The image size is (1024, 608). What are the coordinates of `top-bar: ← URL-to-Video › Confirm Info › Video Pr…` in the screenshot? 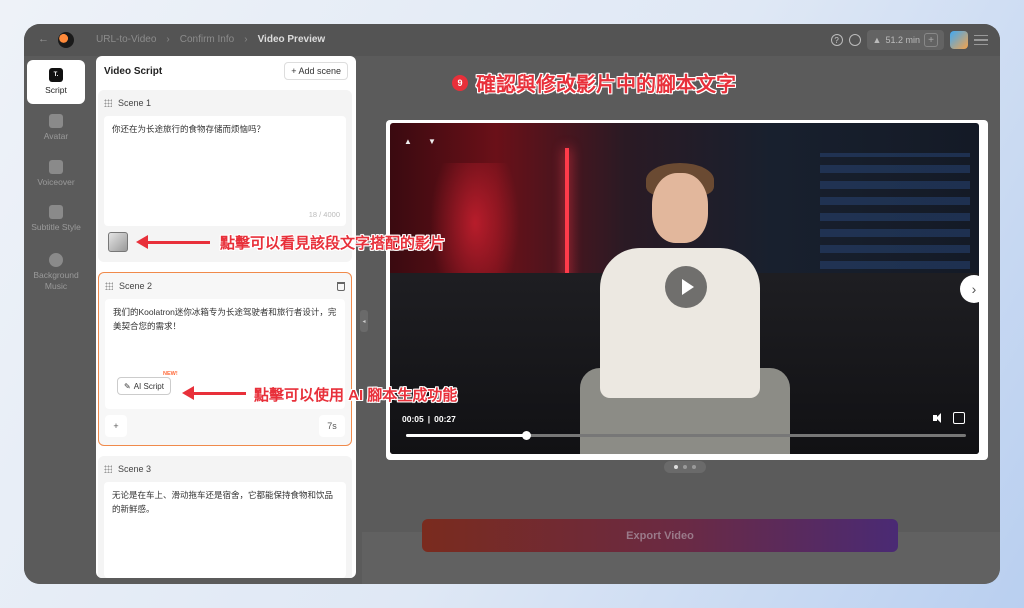 It's located at (512, 40).